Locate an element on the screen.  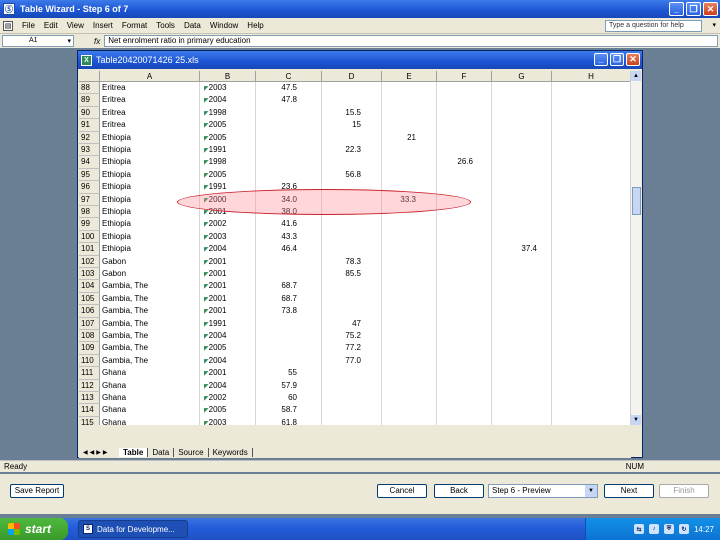
cell-b: ◤2005 is located at coordinates (228, 348).